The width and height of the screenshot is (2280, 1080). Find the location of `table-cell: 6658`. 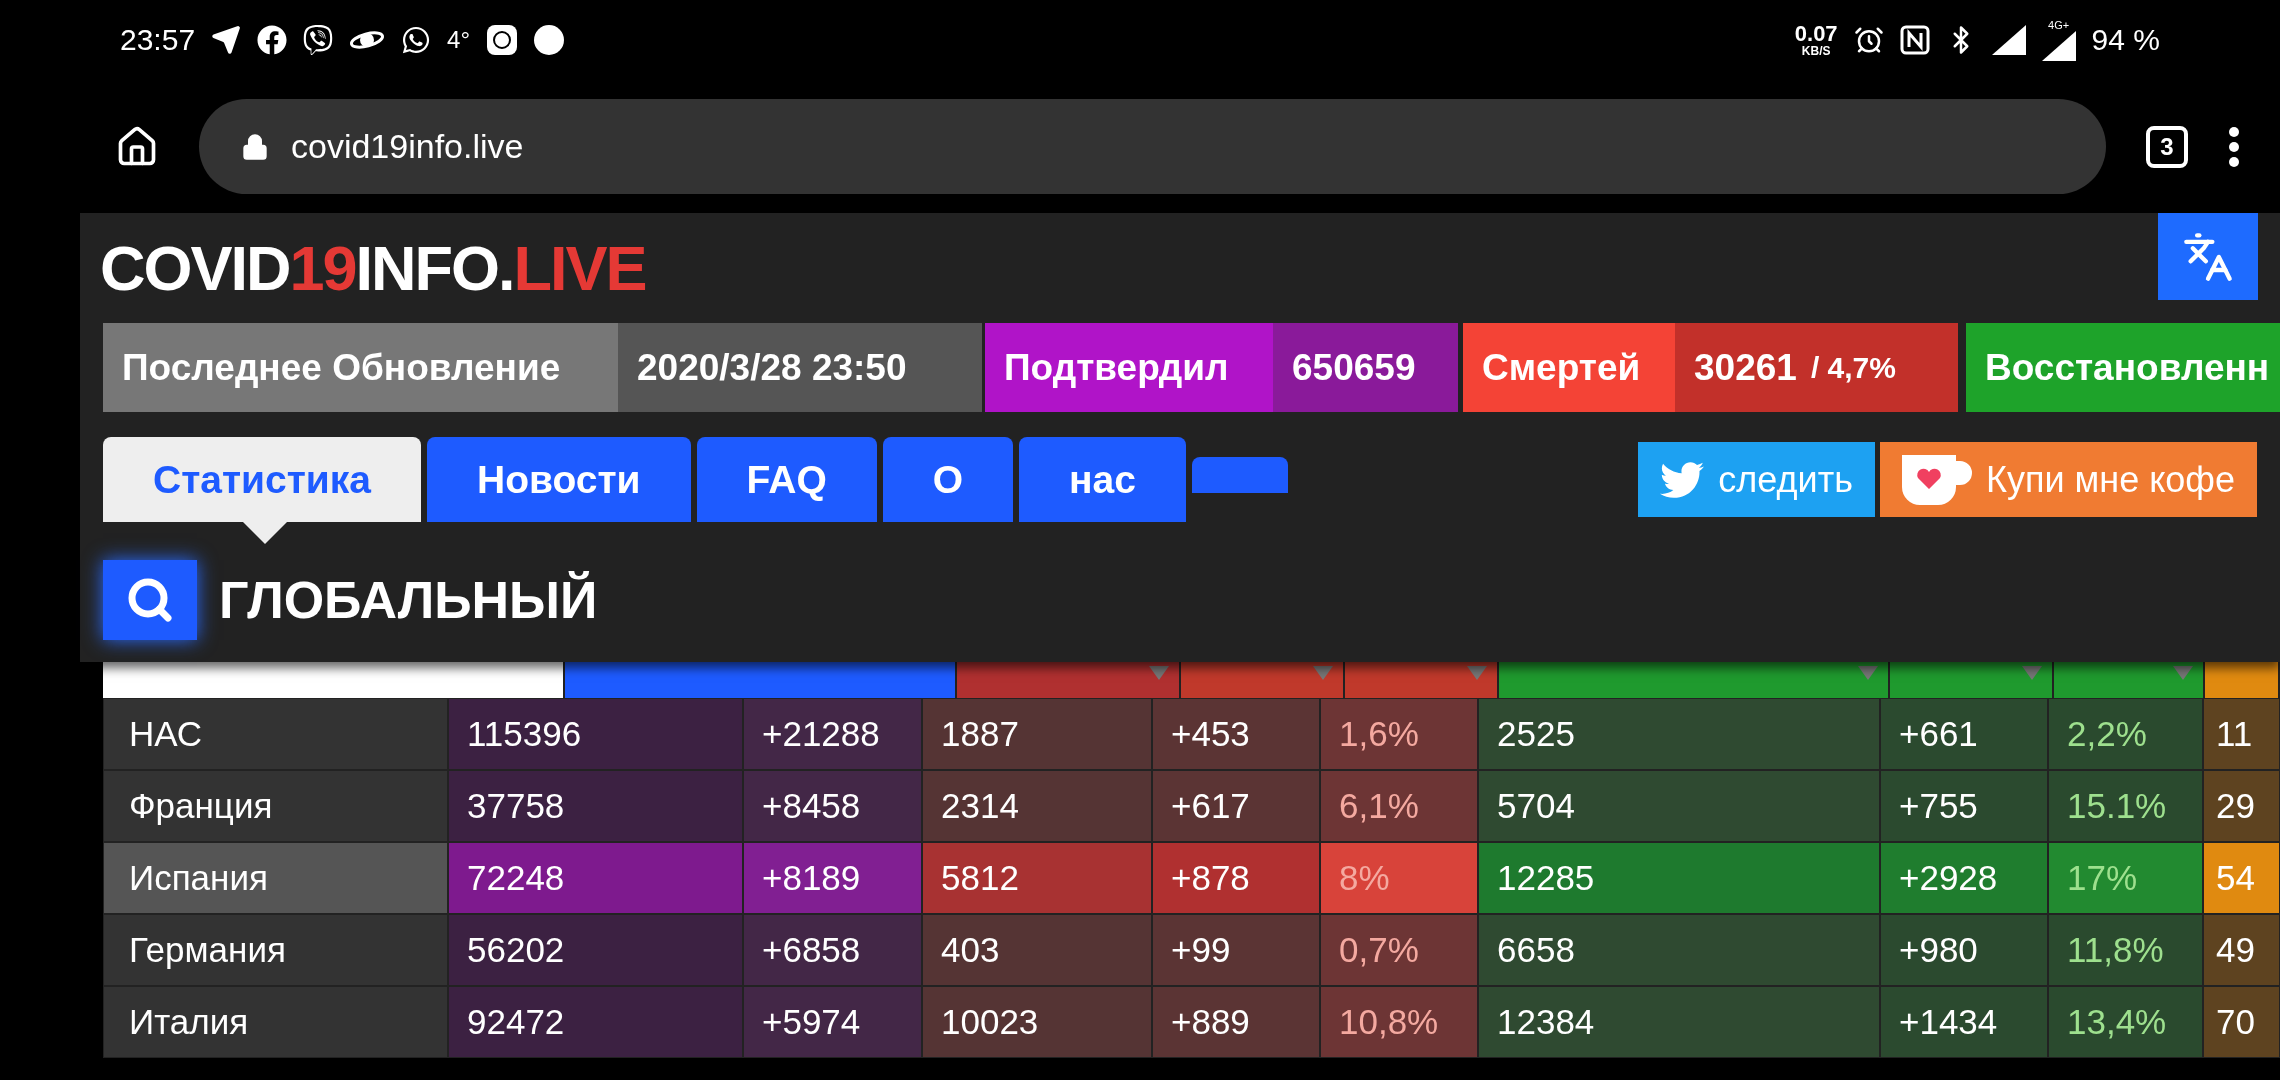

table-cell: 6658 is located at coordinates (1679, 950).